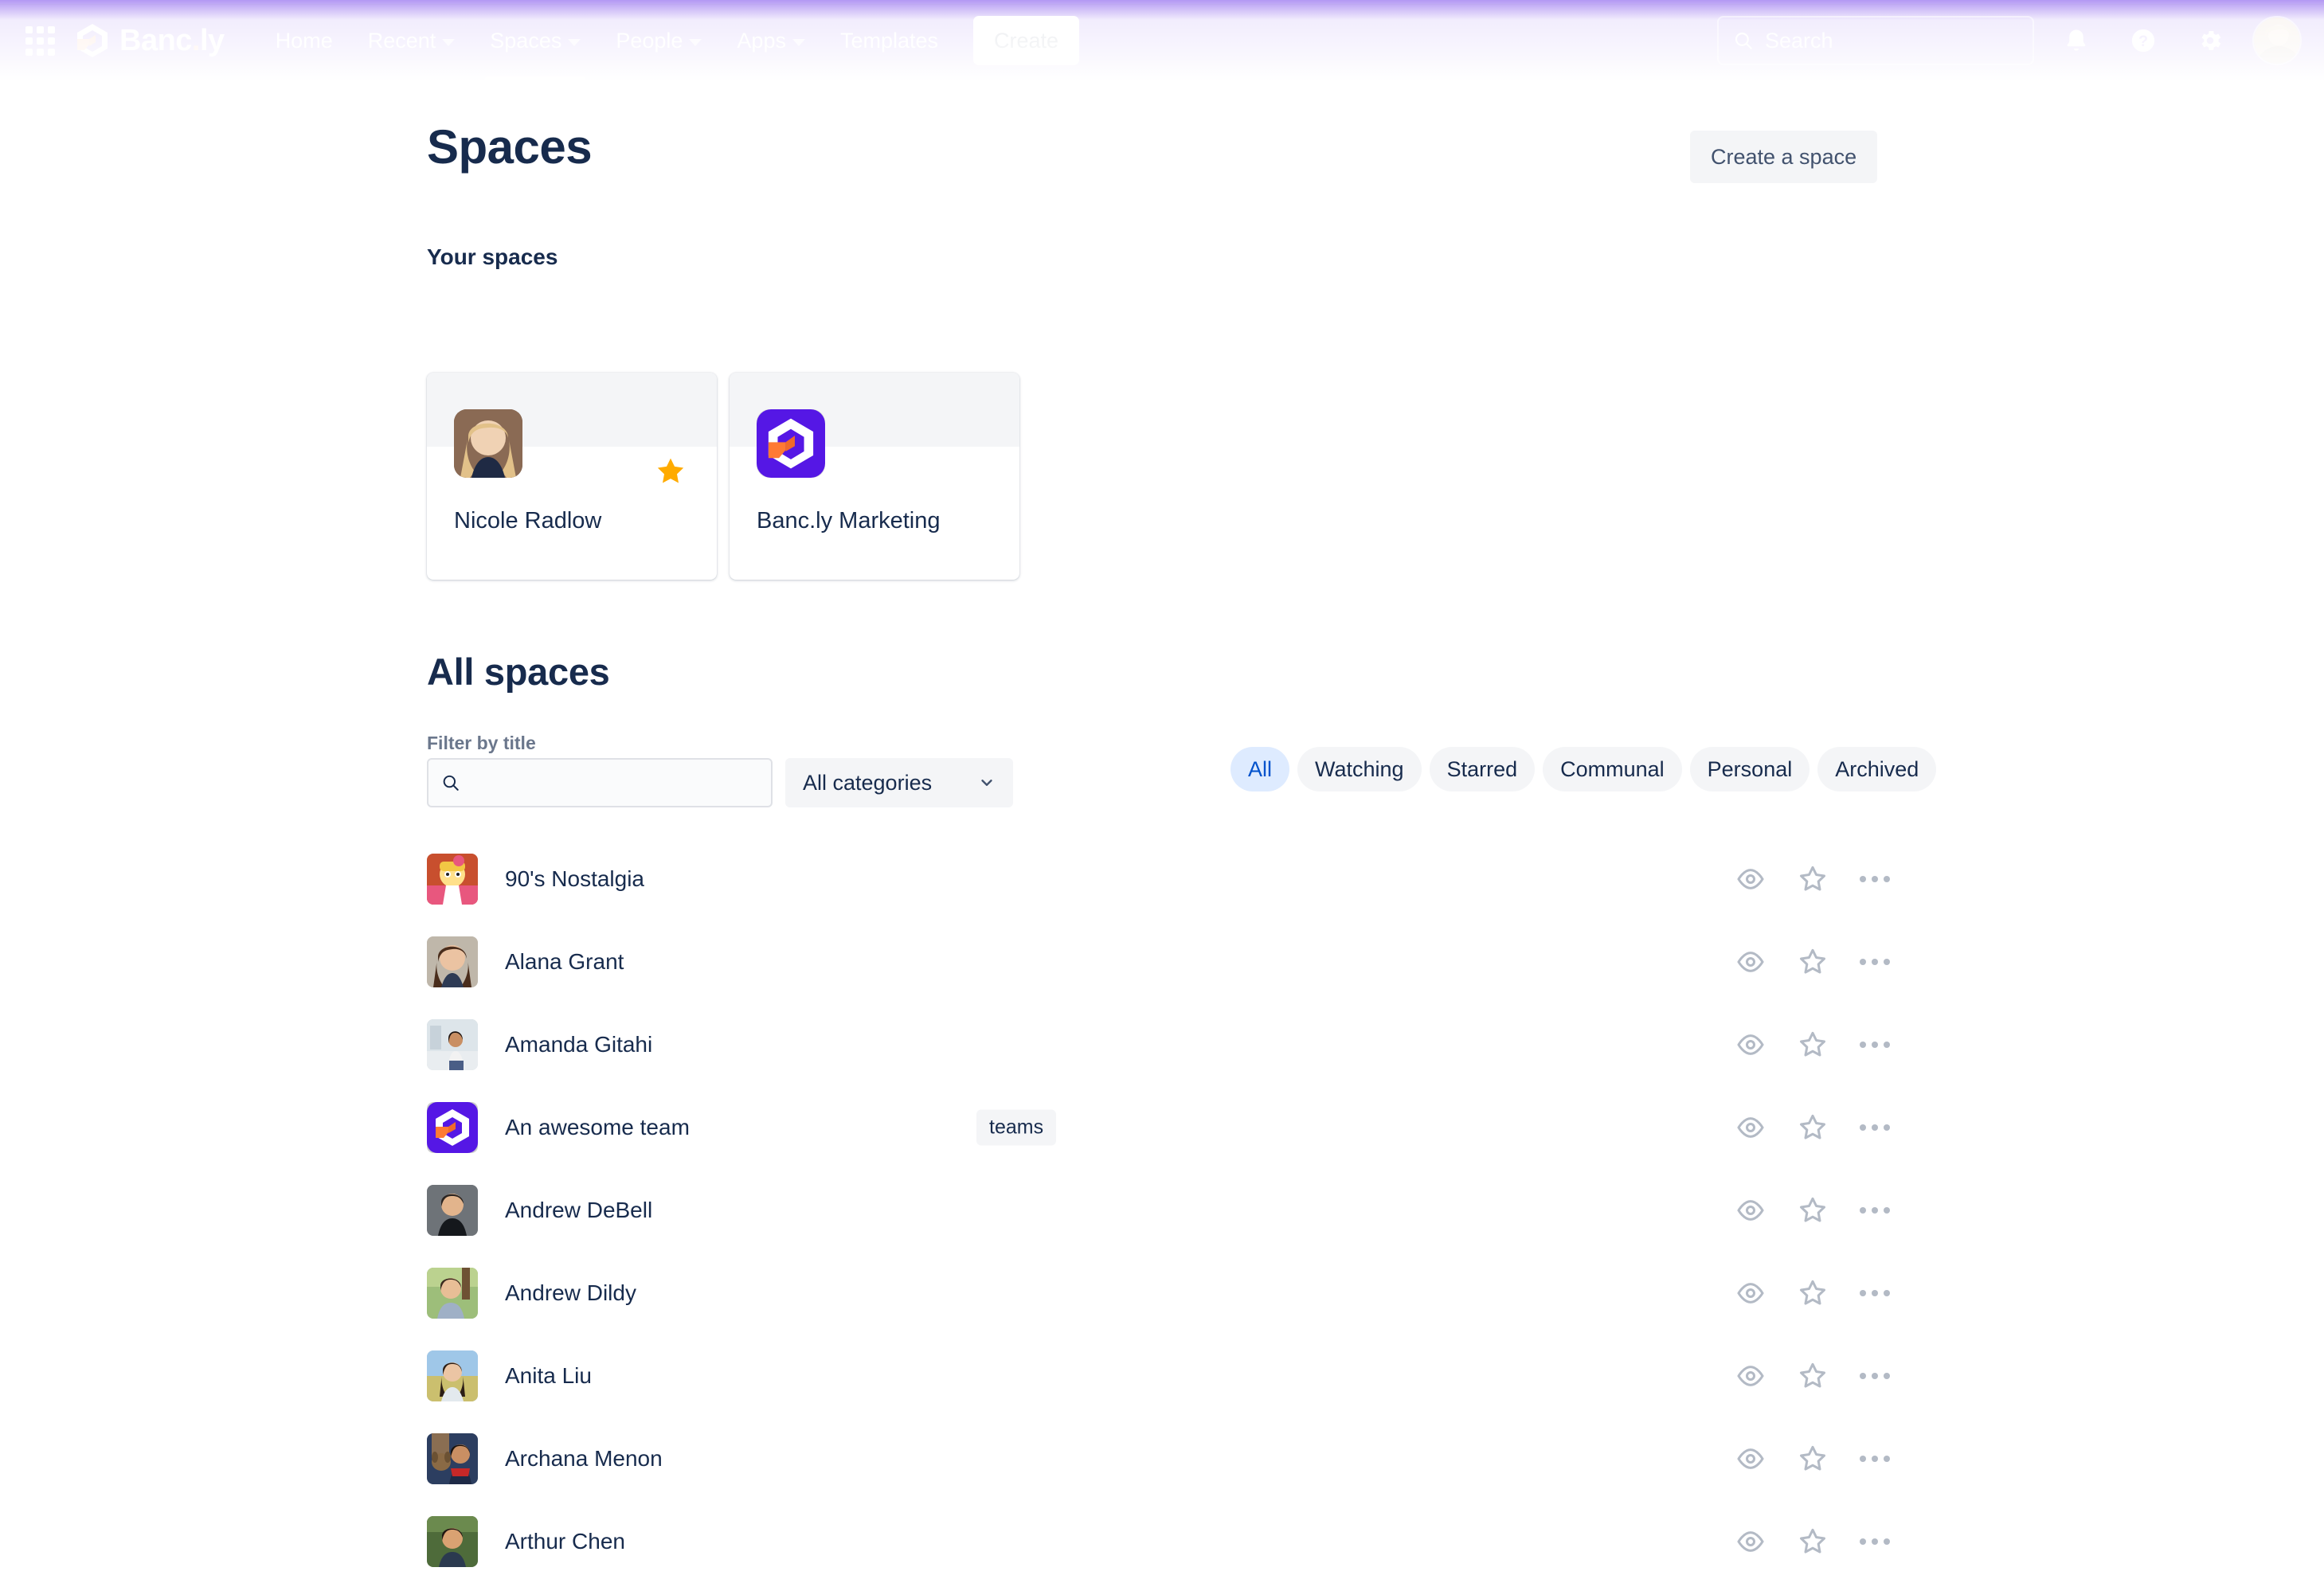  Describe the element at coordinates (172, 41) in the screenshot. I see `brand-wordmark: Banc.ly` at that location.